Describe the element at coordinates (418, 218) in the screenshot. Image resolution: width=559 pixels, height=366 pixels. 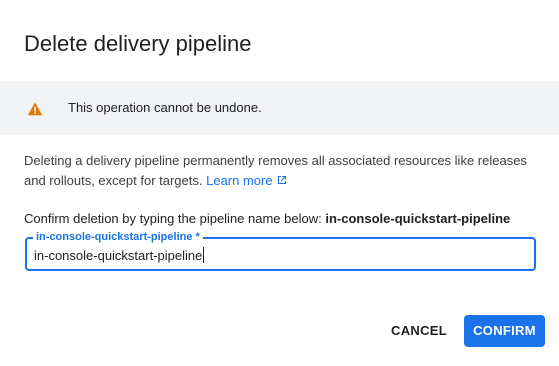
I see `pipeline-name: in-console-quickstart-pipeline` at that location.